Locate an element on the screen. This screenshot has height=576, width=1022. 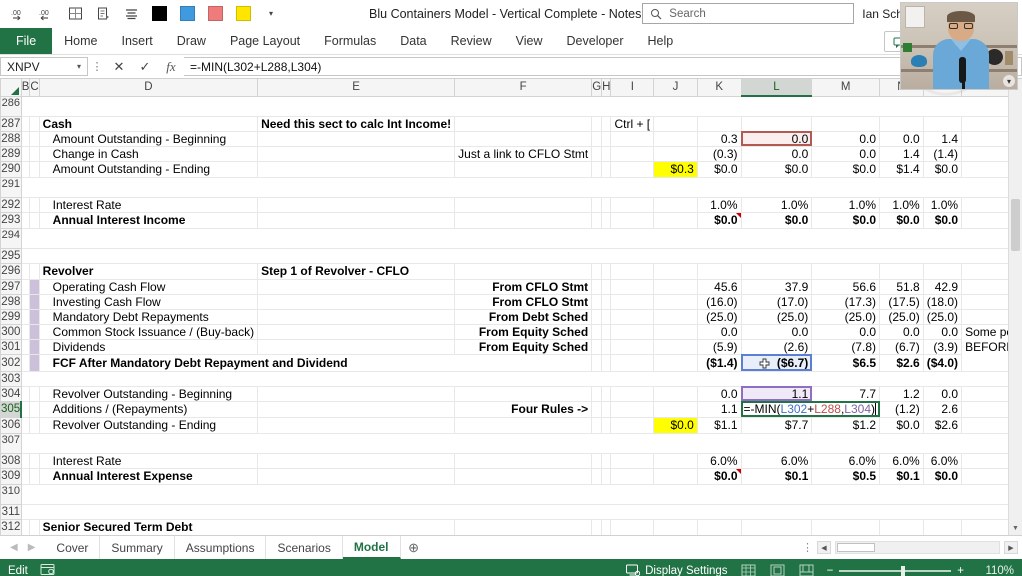
cell-G289 is located at coordinates (597, 154).